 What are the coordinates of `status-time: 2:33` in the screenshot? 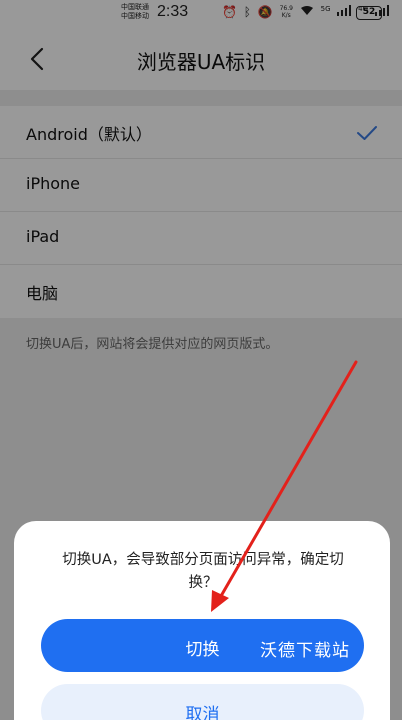 It's located at (173, 11).